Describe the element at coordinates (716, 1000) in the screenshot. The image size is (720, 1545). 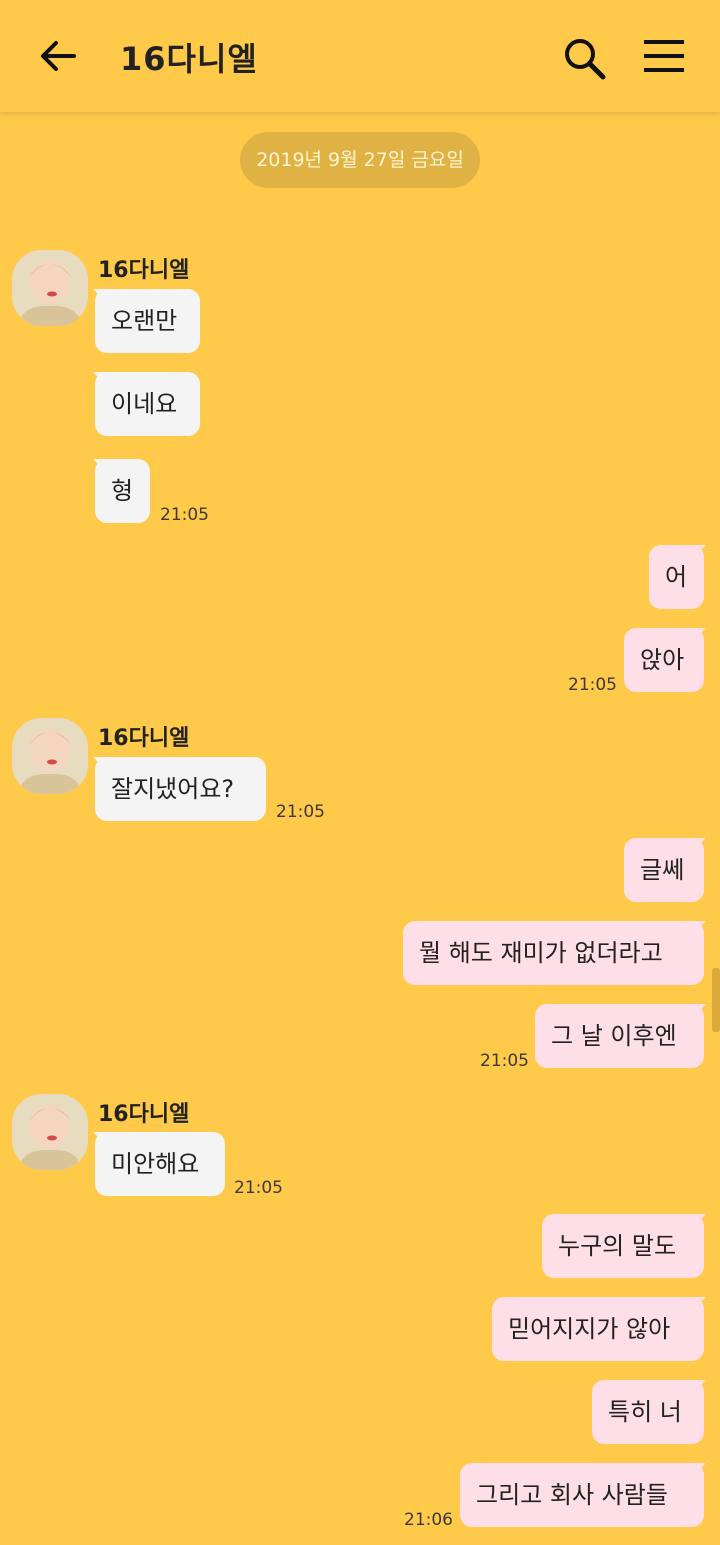
I see `scrollbar-thumb` at that location.